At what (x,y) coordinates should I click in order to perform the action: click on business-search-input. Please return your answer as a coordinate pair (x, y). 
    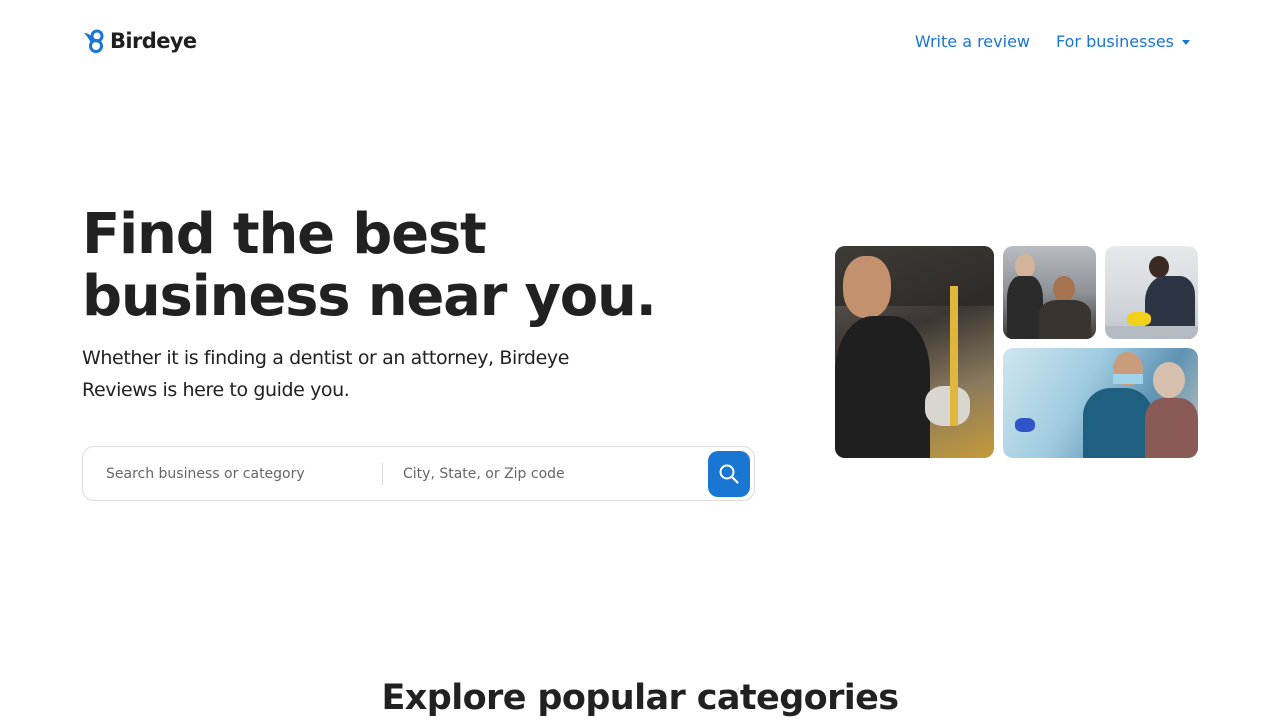
    Looking at the image, I should click on (244, 473).